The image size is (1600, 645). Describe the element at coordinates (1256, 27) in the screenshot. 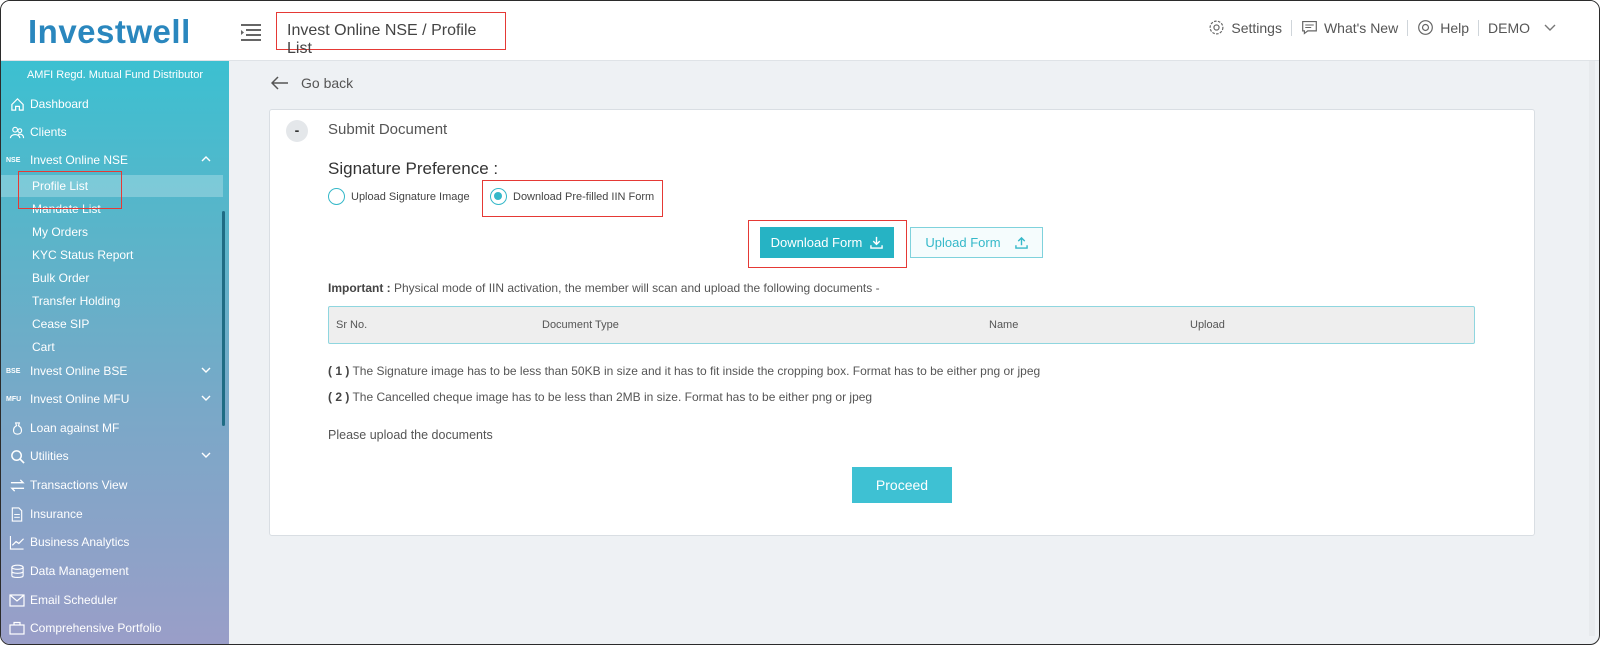

I see `settings-label: Settings` at that location.